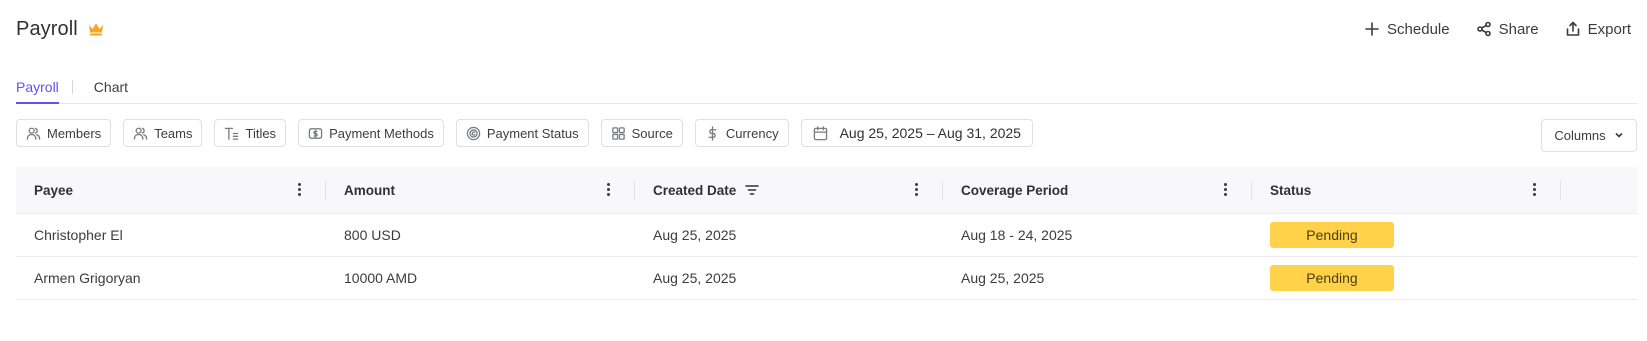  Describe the element at coordinates (1609, 29) in the screenshot. I see `export-label: Export` at that location.